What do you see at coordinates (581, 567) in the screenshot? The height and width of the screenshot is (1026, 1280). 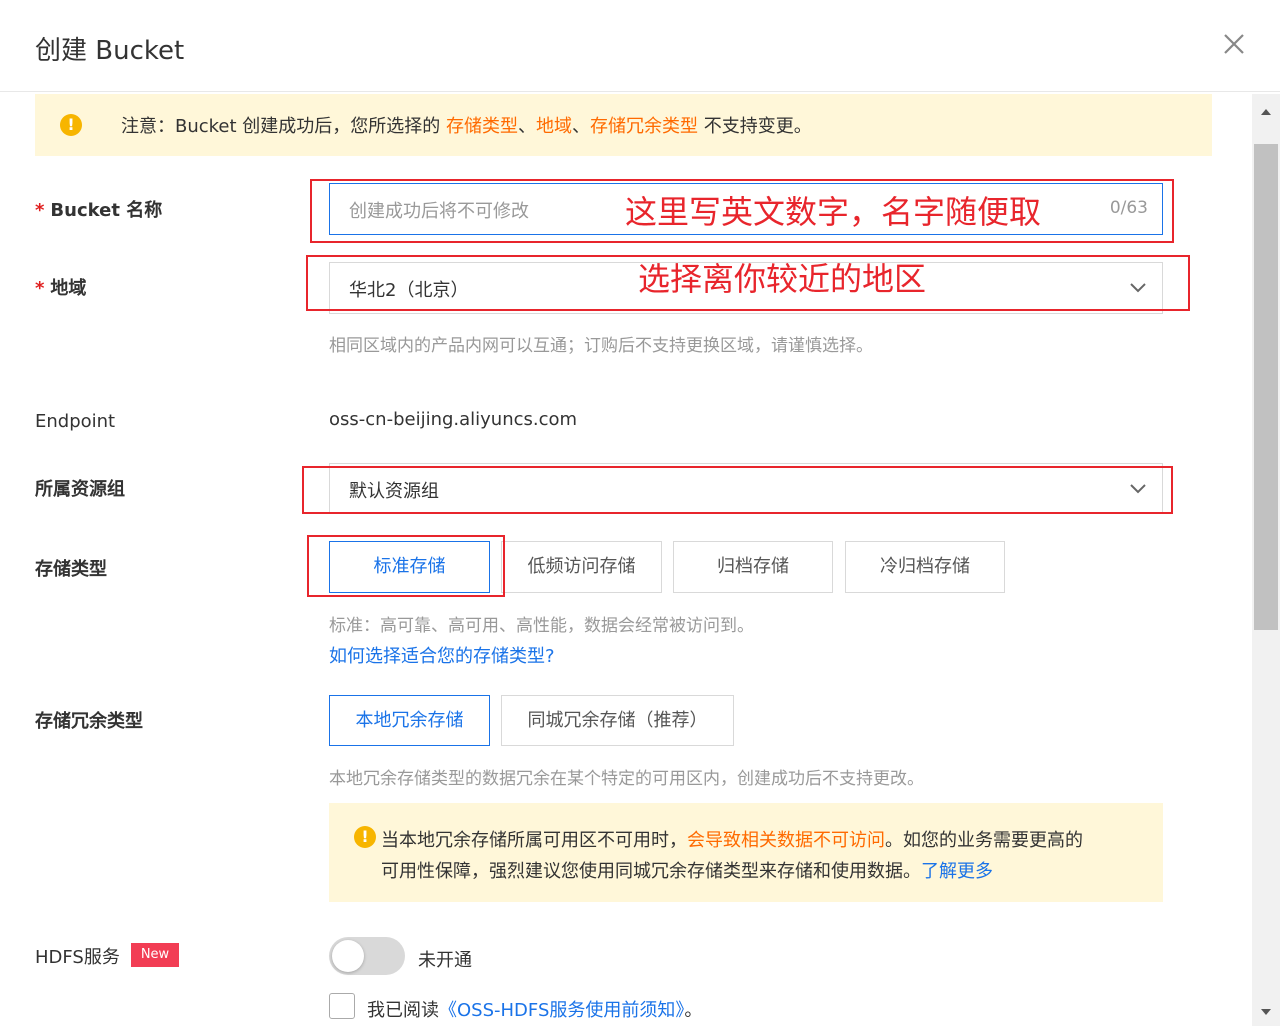 I see `storage-class-option-ia: 低频访问存储` at bounding box center [581, 567].